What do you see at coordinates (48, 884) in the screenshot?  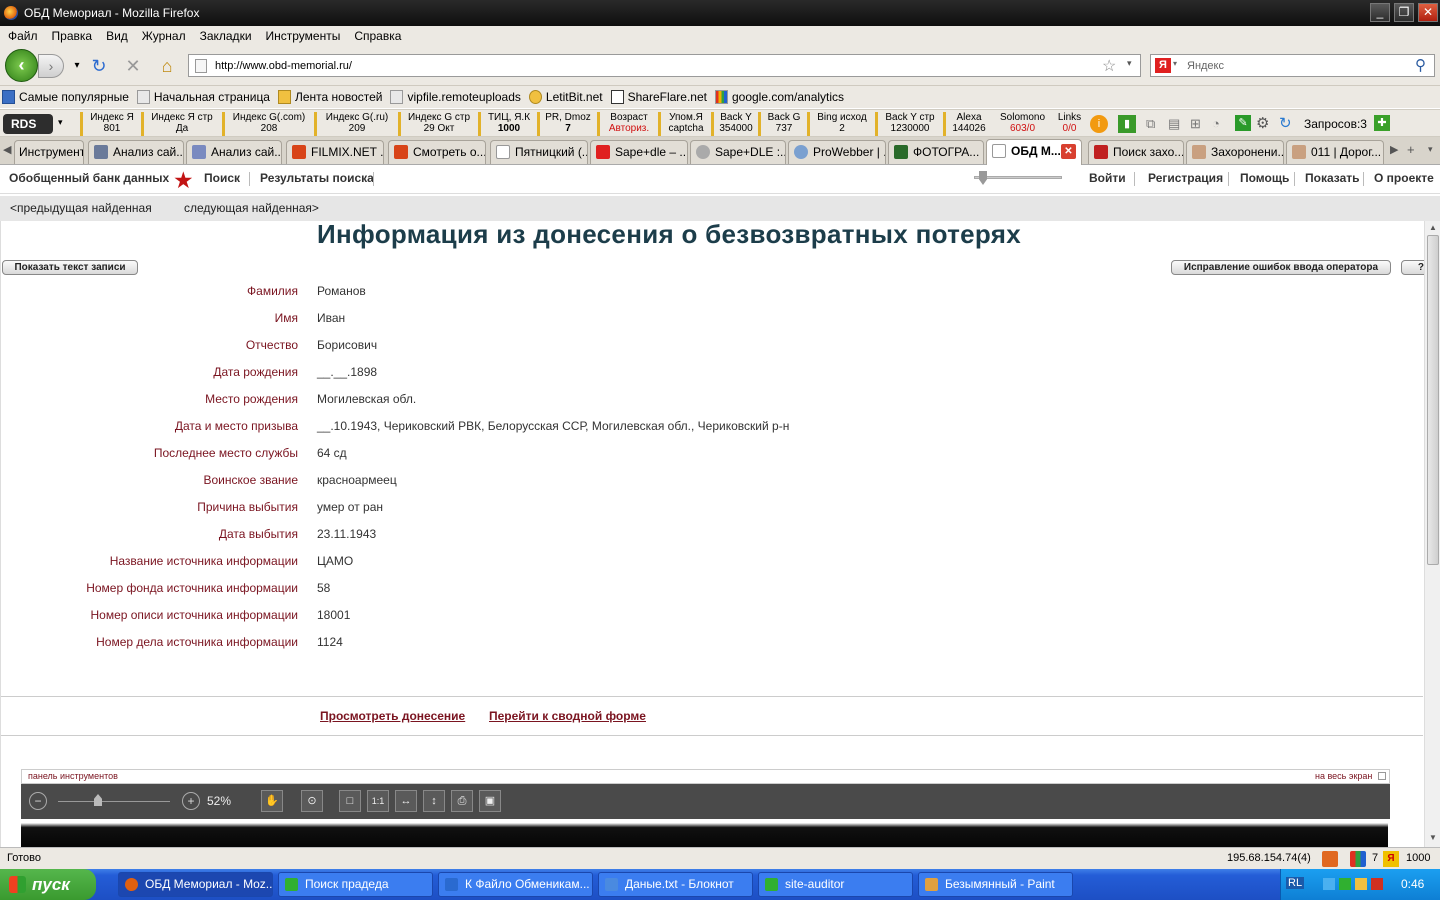 I see `start-button: пуск` at bounding box center [48, 884].